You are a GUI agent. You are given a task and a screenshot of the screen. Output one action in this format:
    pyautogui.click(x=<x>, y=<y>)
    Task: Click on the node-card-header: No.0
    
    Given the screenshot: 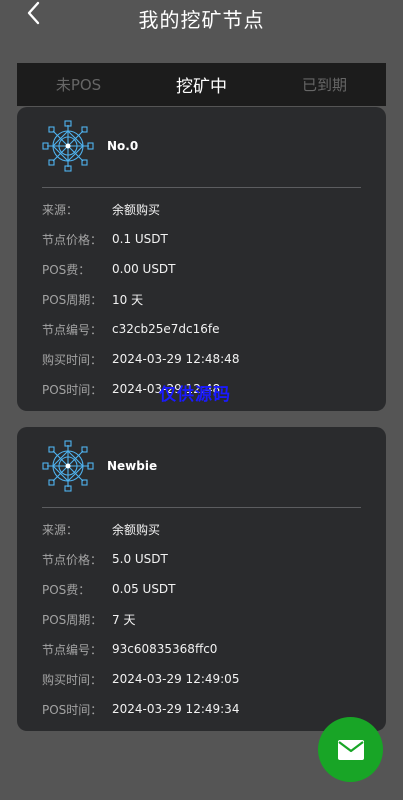 What is the action you would take?
    pyautogui.click(x=201, y=147)
    